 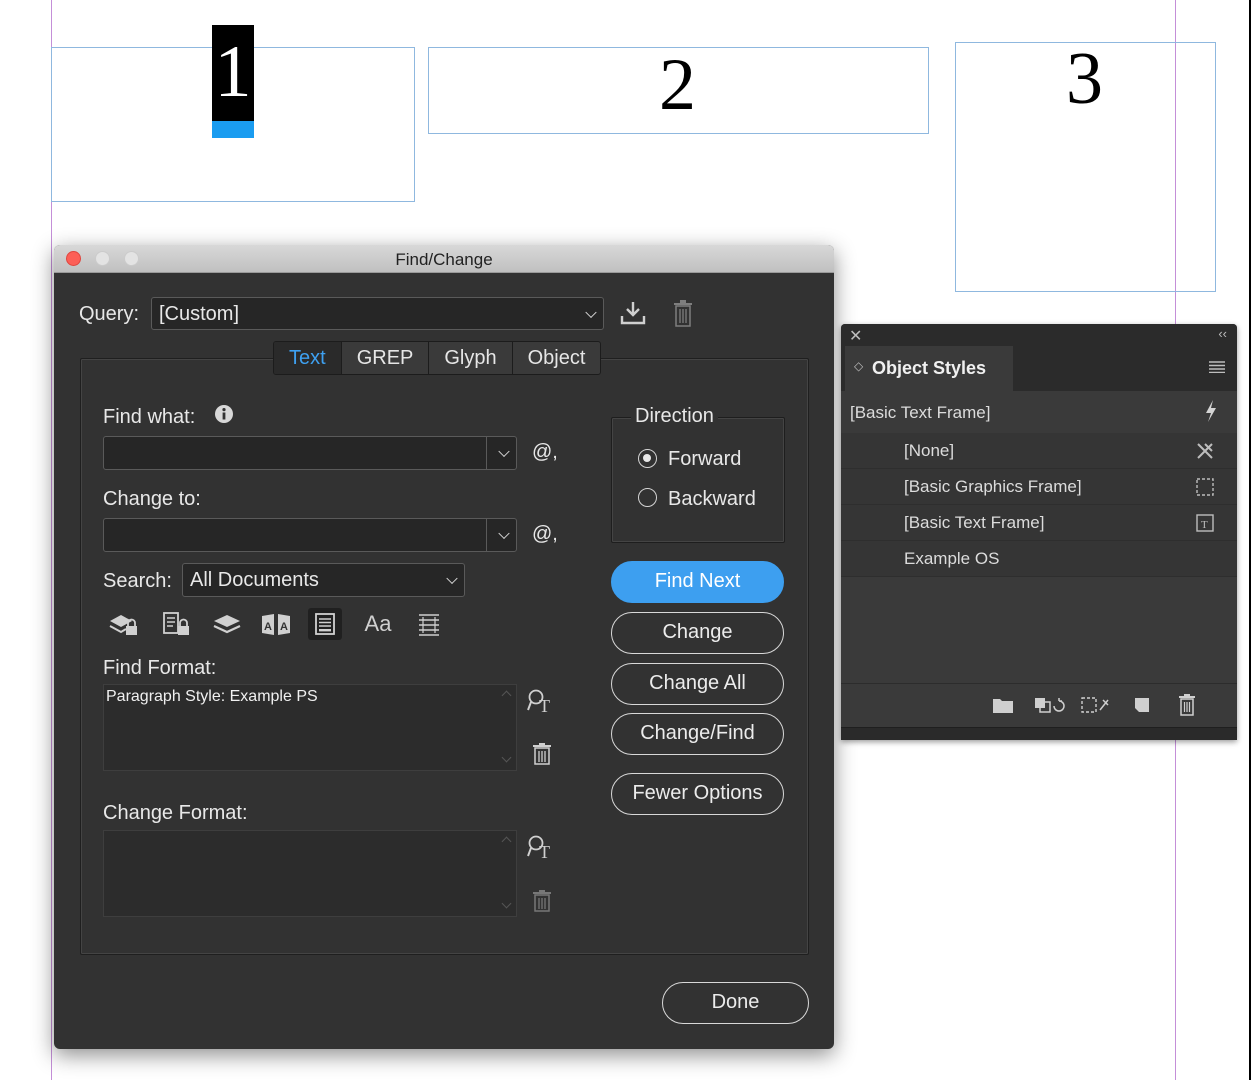 What do you see at coordinates (683, 313) in the screenshot?
I see `delete-query-icon` at bounding box center [683, 313].